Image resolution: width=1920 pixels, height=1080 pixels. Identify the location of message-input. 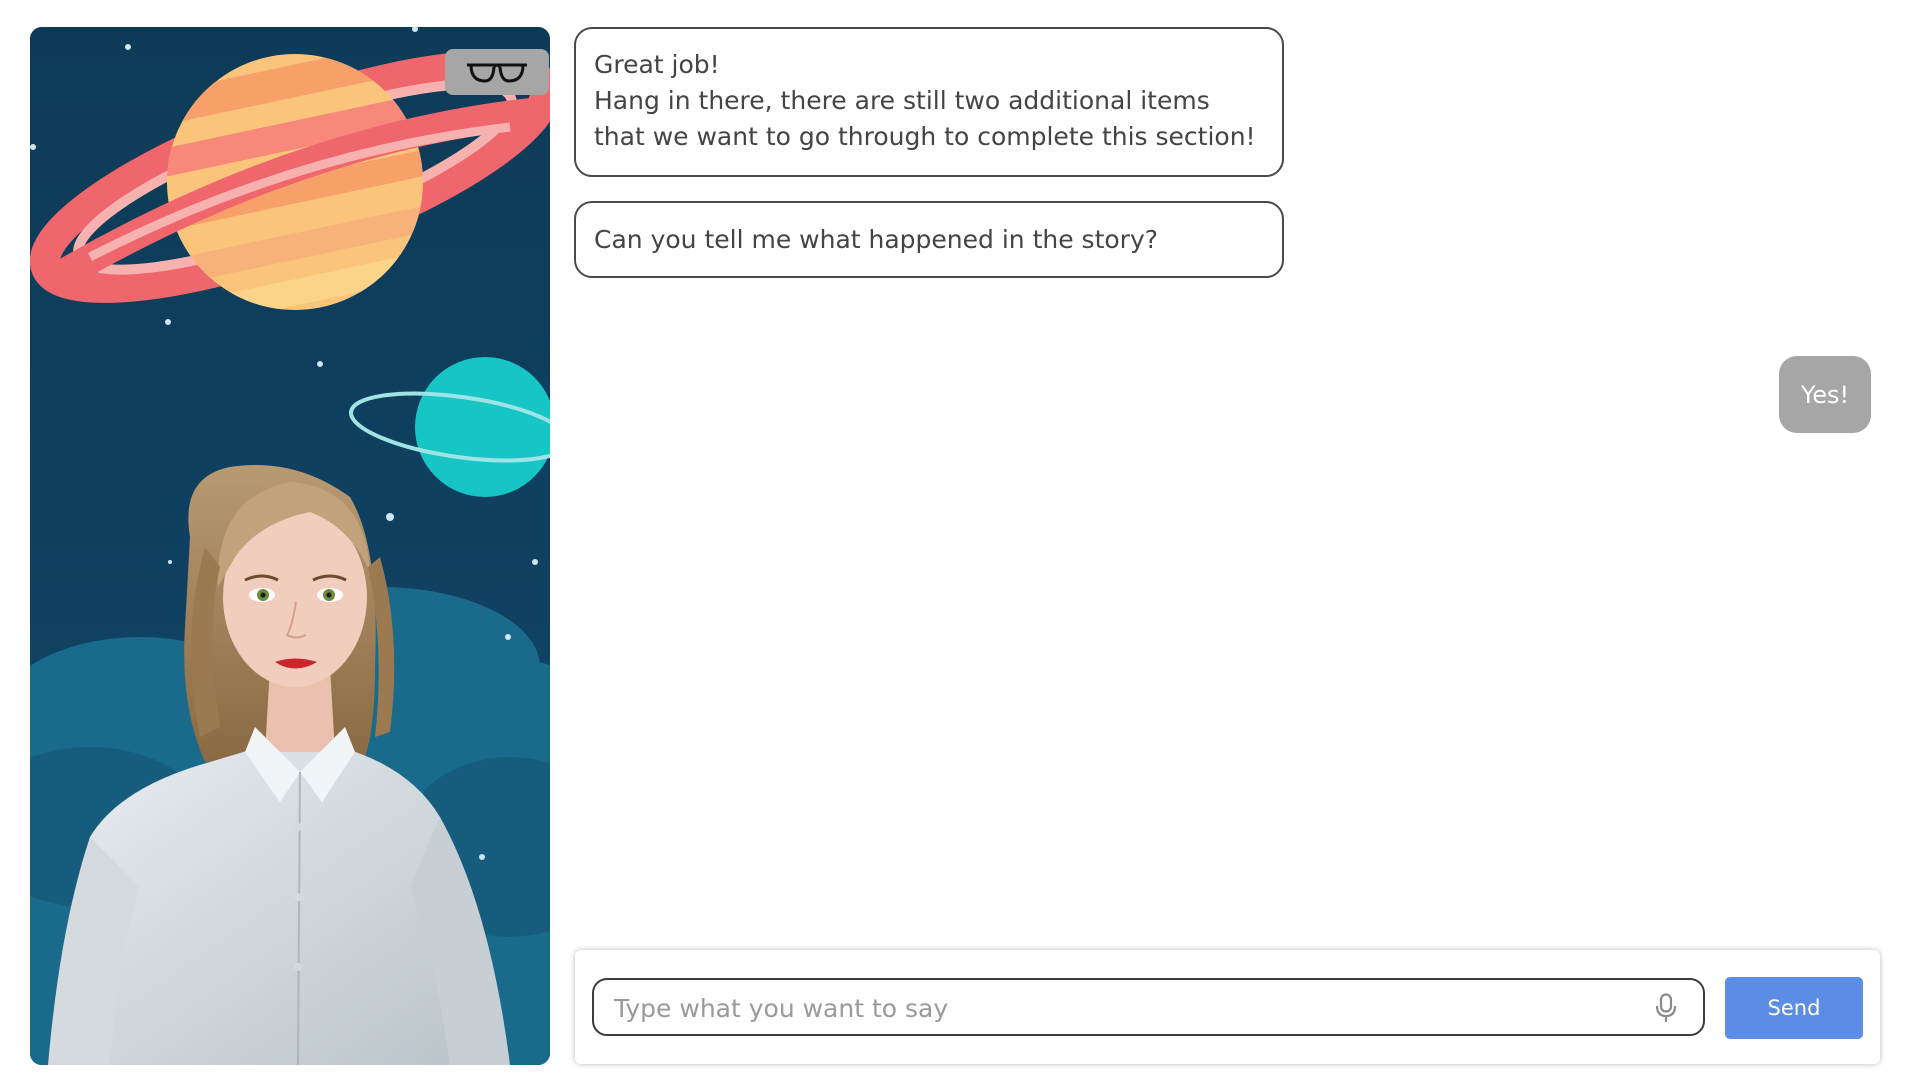
(1114, 1008).